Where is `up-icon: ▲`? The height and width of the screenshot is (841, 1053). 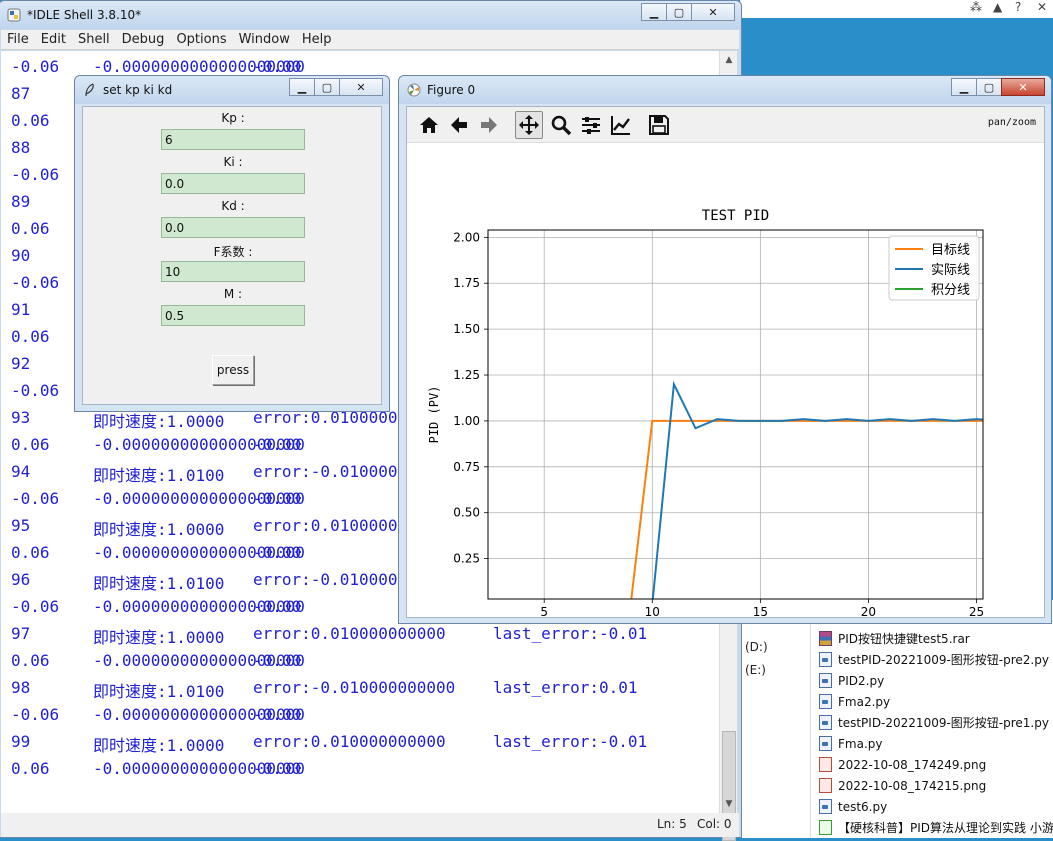 up-icon: ▲ is located at coordinates (997, 7).